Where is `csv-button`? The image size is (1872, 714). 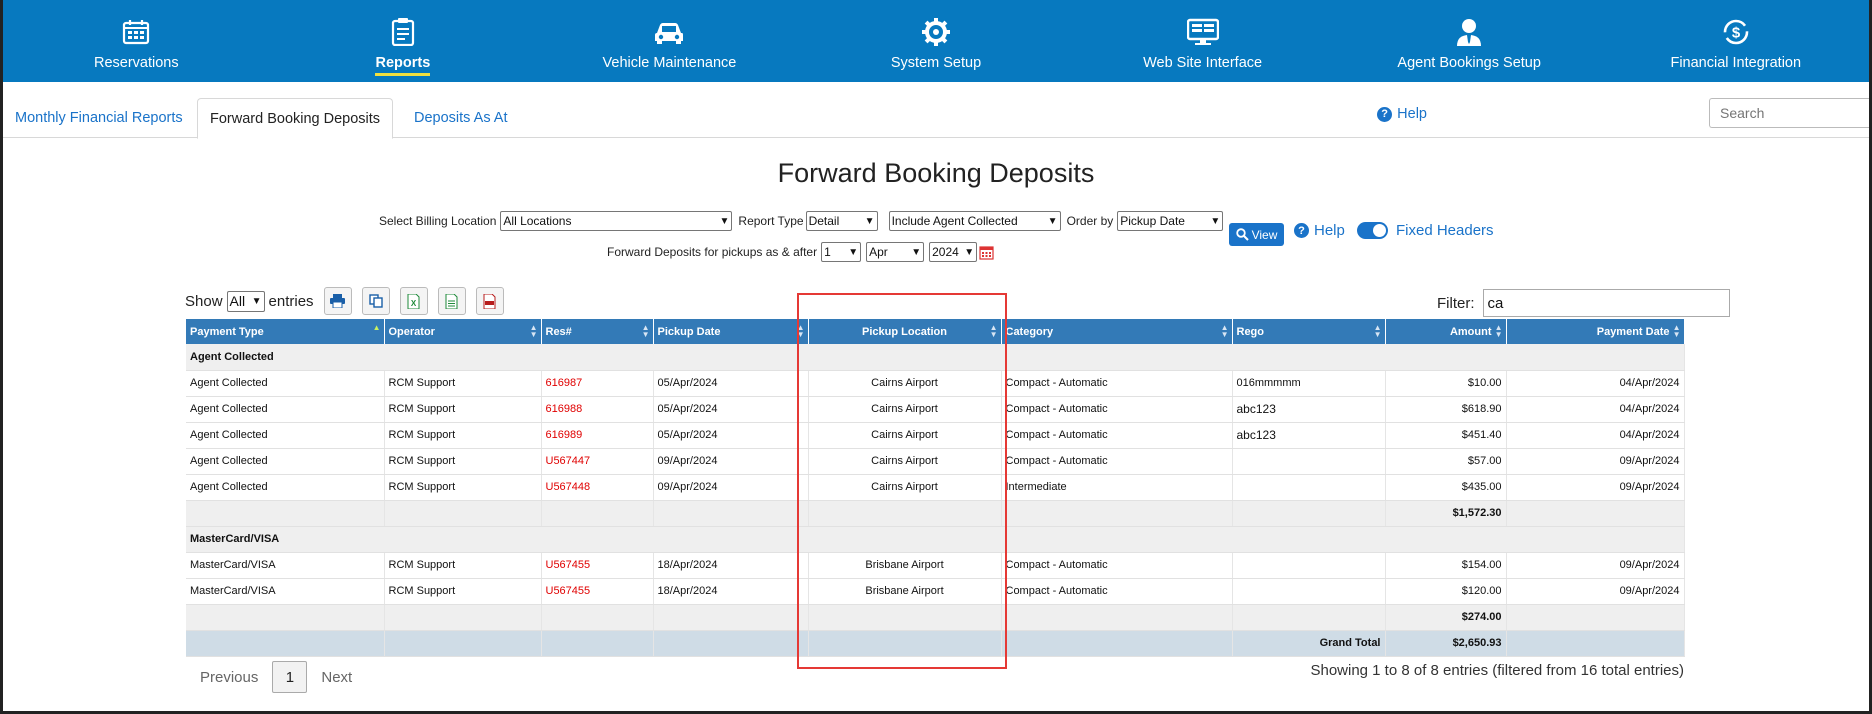 csv-button is located at coordinates (451, 301).